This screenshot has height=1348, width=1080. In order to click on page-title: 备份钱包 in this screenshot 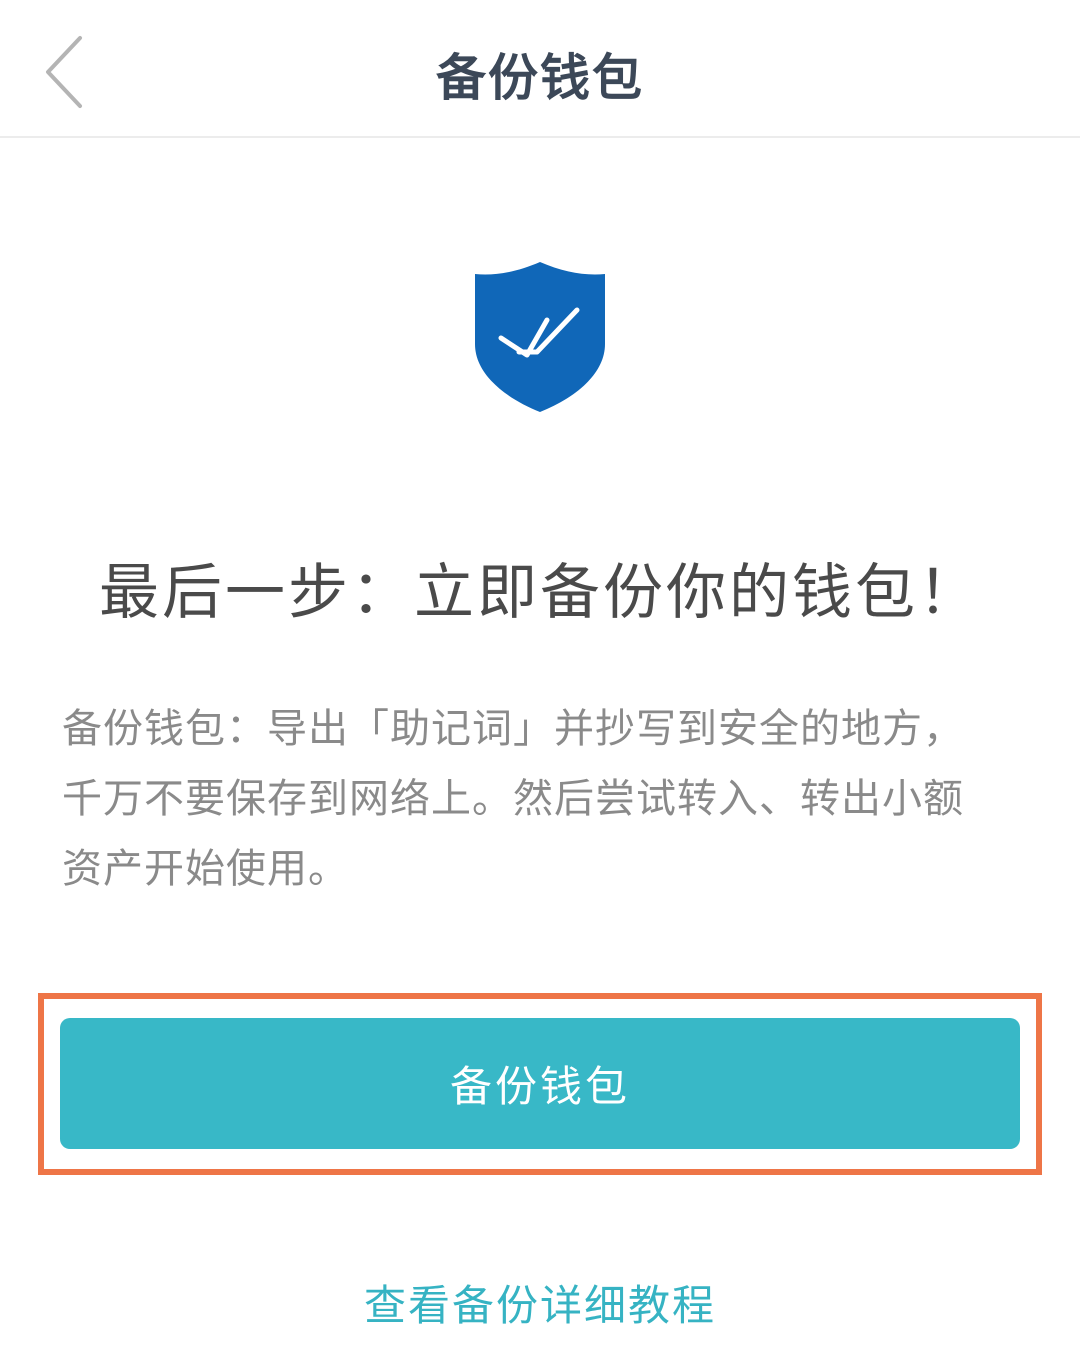, I will do `click(540, 78)`.